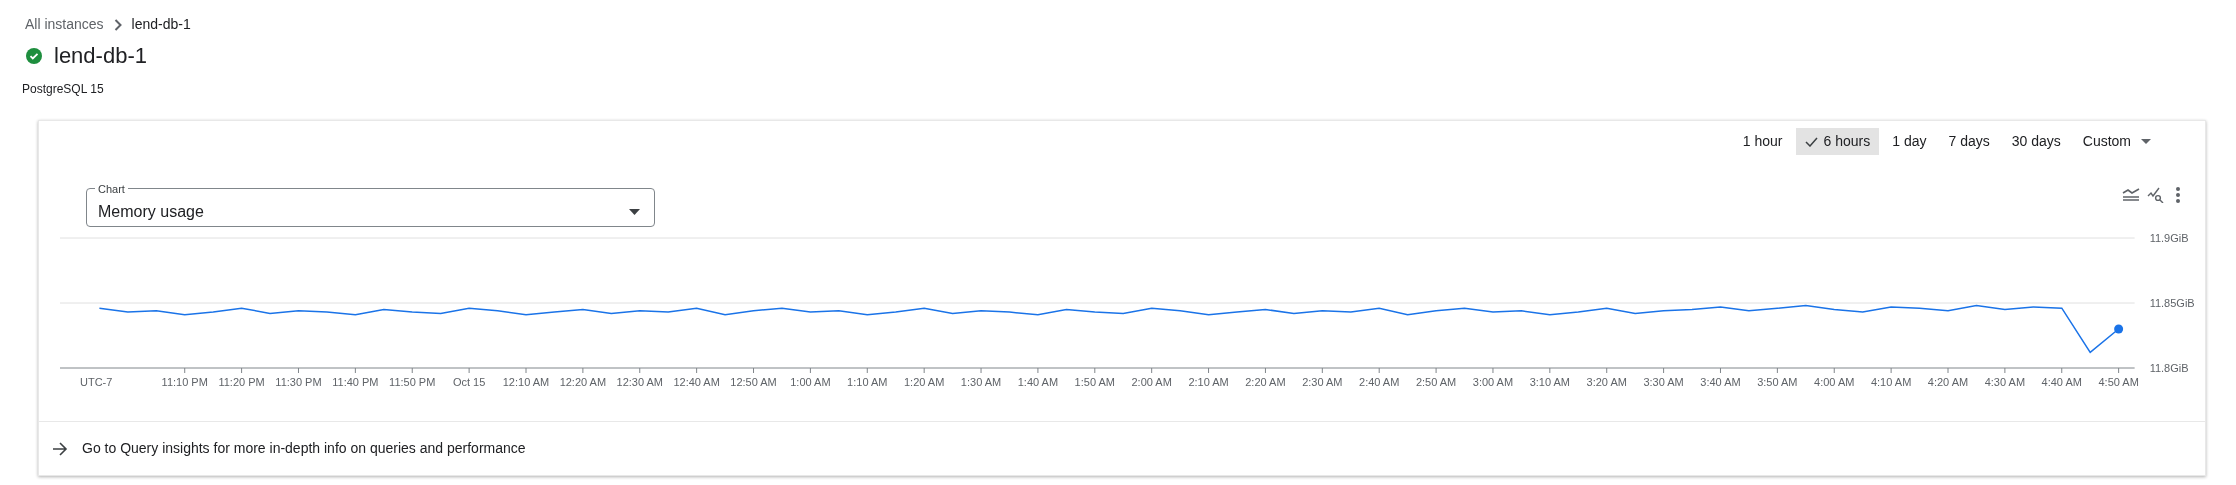  I want to click on query-insights-link: Go to Query insights for more in-depth info on queries and performance, so click(304, 448).